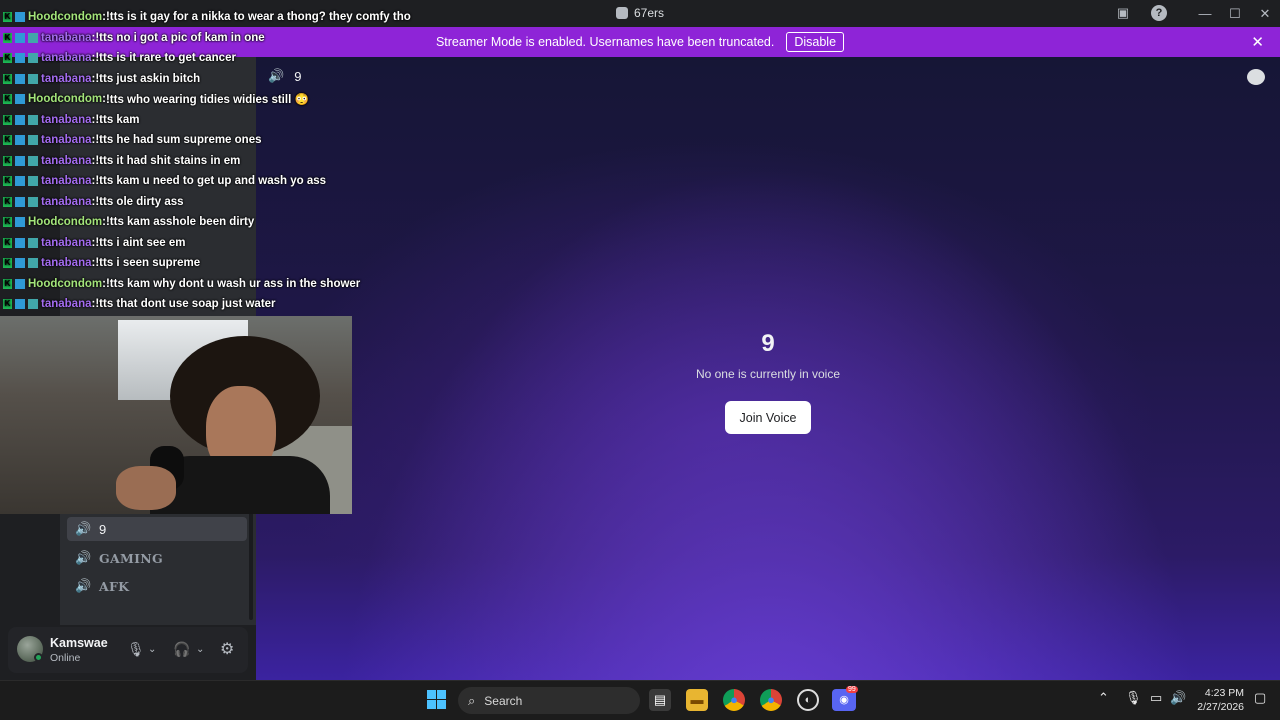  I want to click on username: Kamswae, so click(79, 643).